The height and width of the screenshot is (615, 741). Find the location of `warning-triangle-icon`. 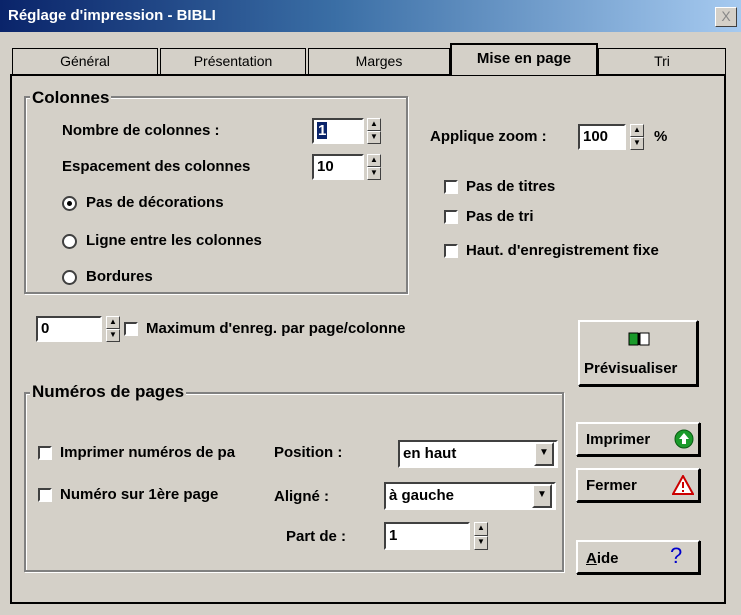

warning-triangle-icon is located at coordinates (683, 484).